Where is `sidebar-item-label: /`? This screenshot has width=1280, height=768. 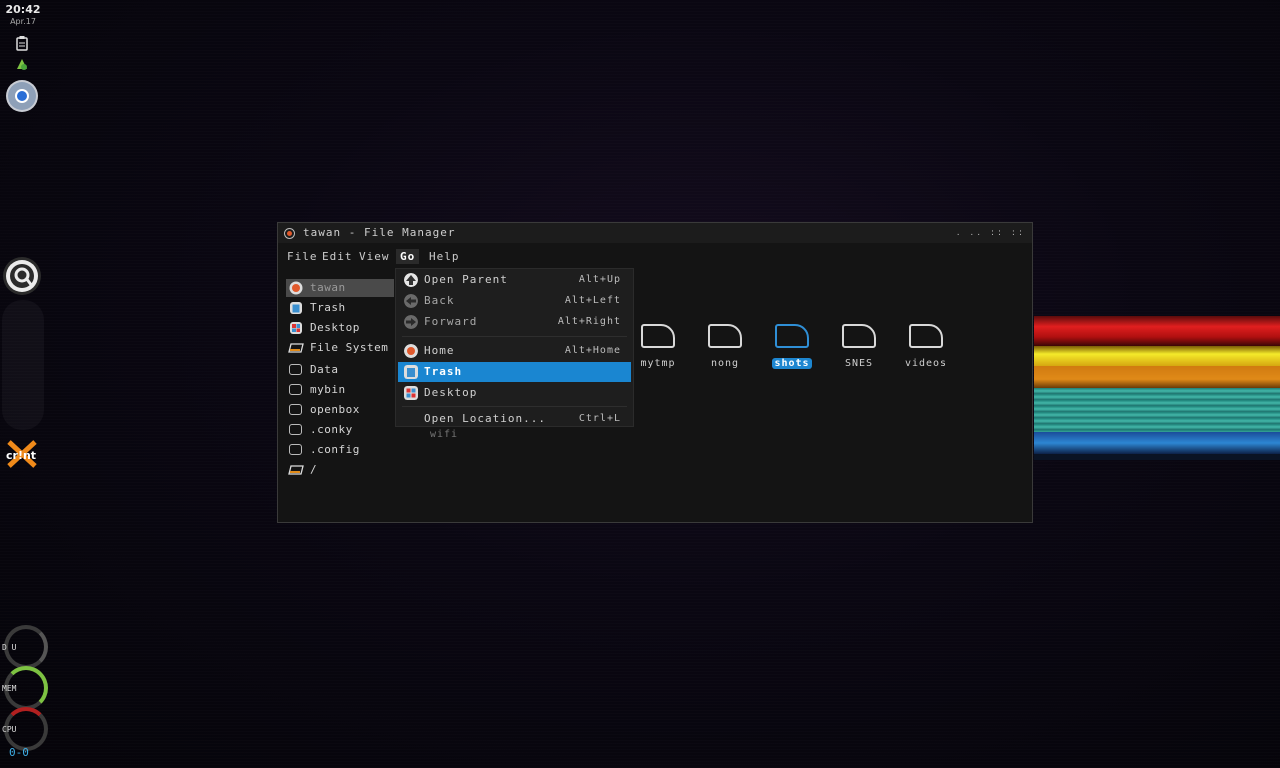 sidebar-item-label: / is located at coordinates (314, 469).